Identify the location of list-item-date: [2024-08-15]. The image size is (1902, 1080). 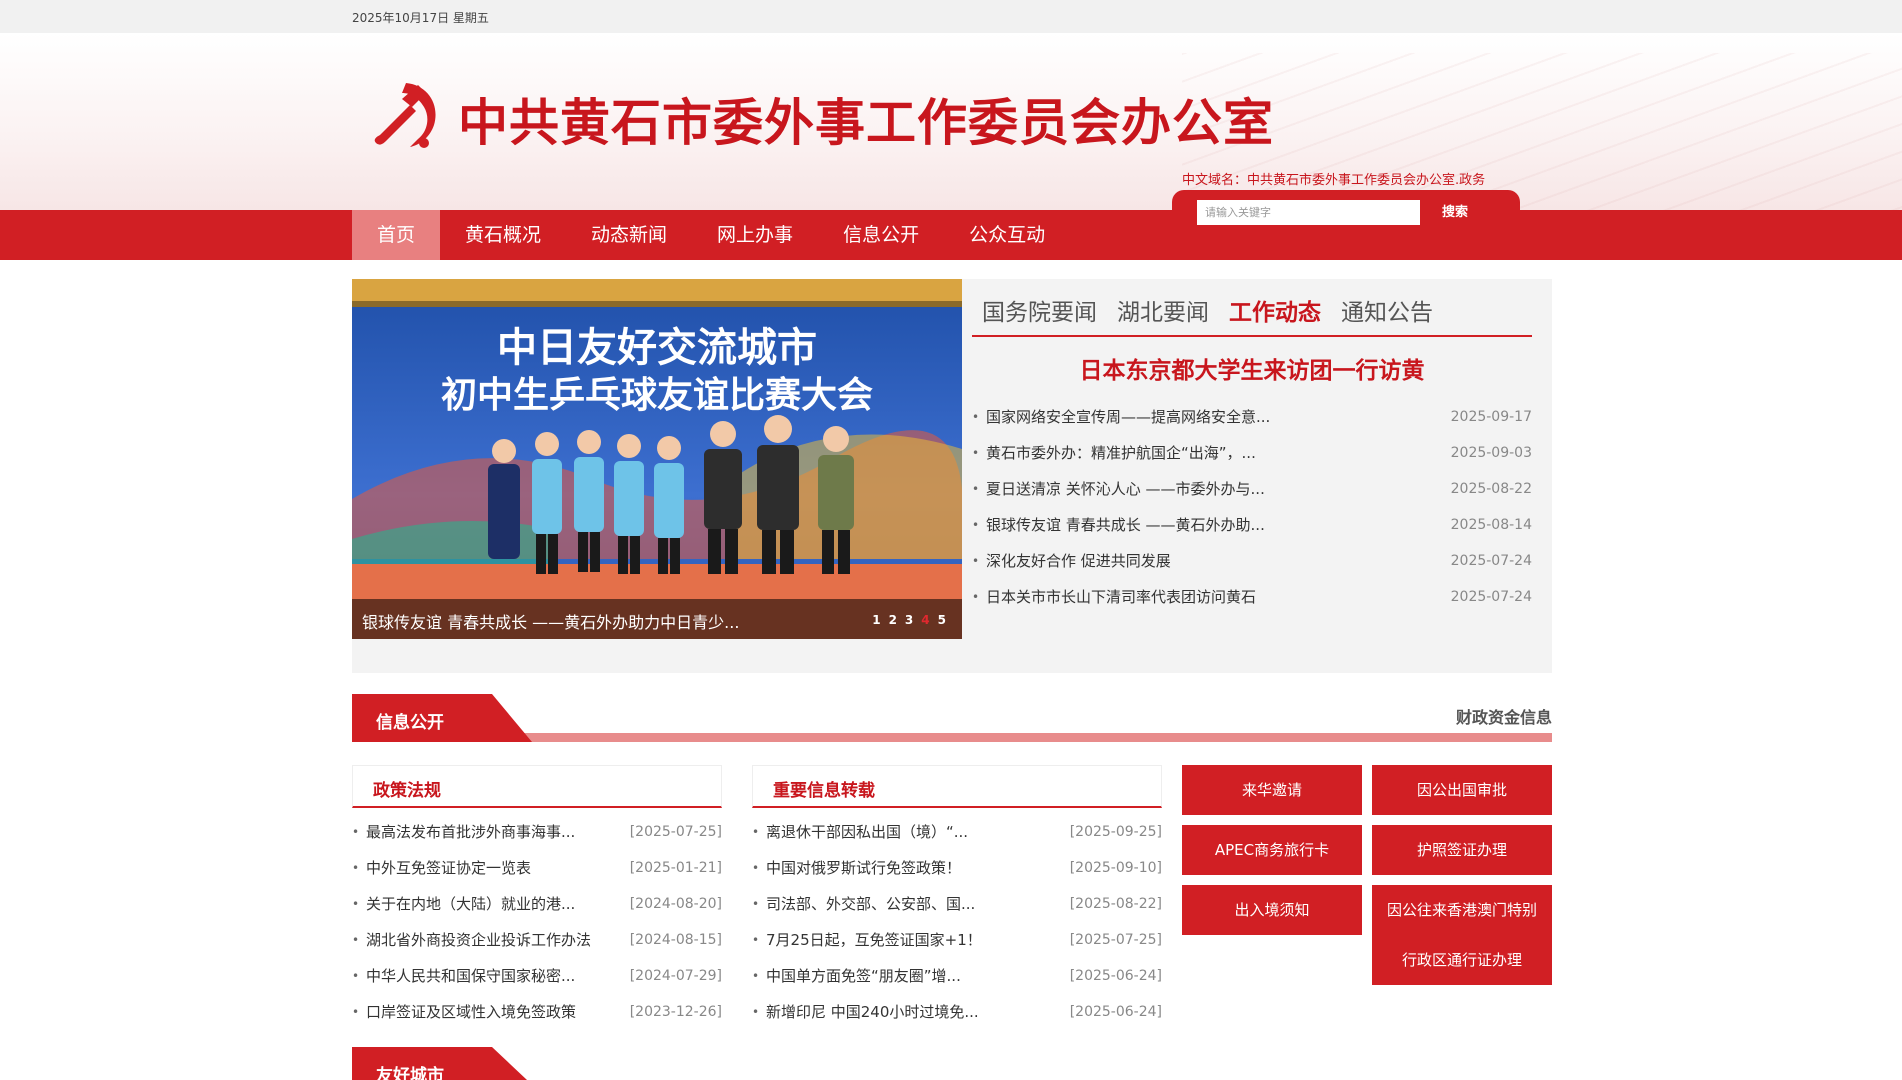
(675, 940).